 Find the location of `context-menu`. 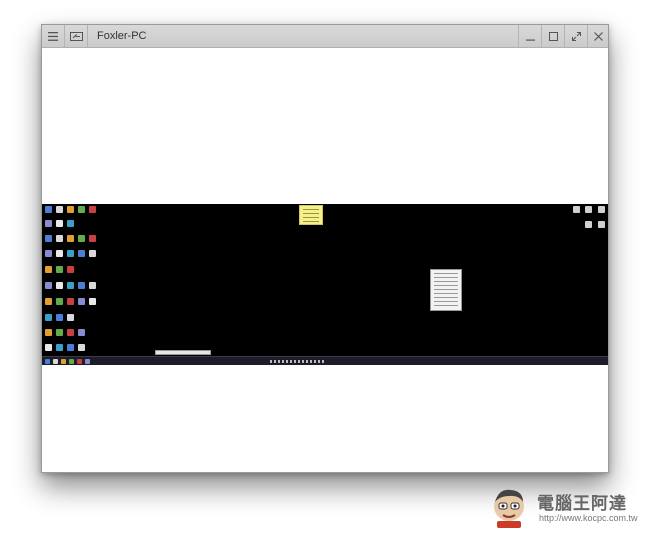

context-menu is located at coordinates (446, 290).